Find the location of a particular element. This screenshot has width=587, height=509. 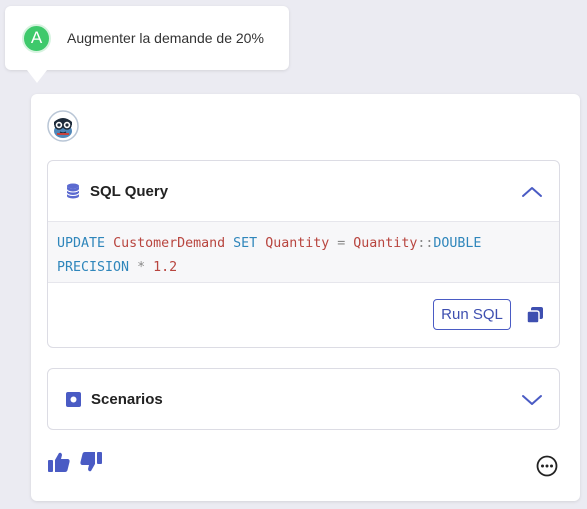

user-message-bubble: A Augmenter la demande de 20% is located at coordinates (147, 44).